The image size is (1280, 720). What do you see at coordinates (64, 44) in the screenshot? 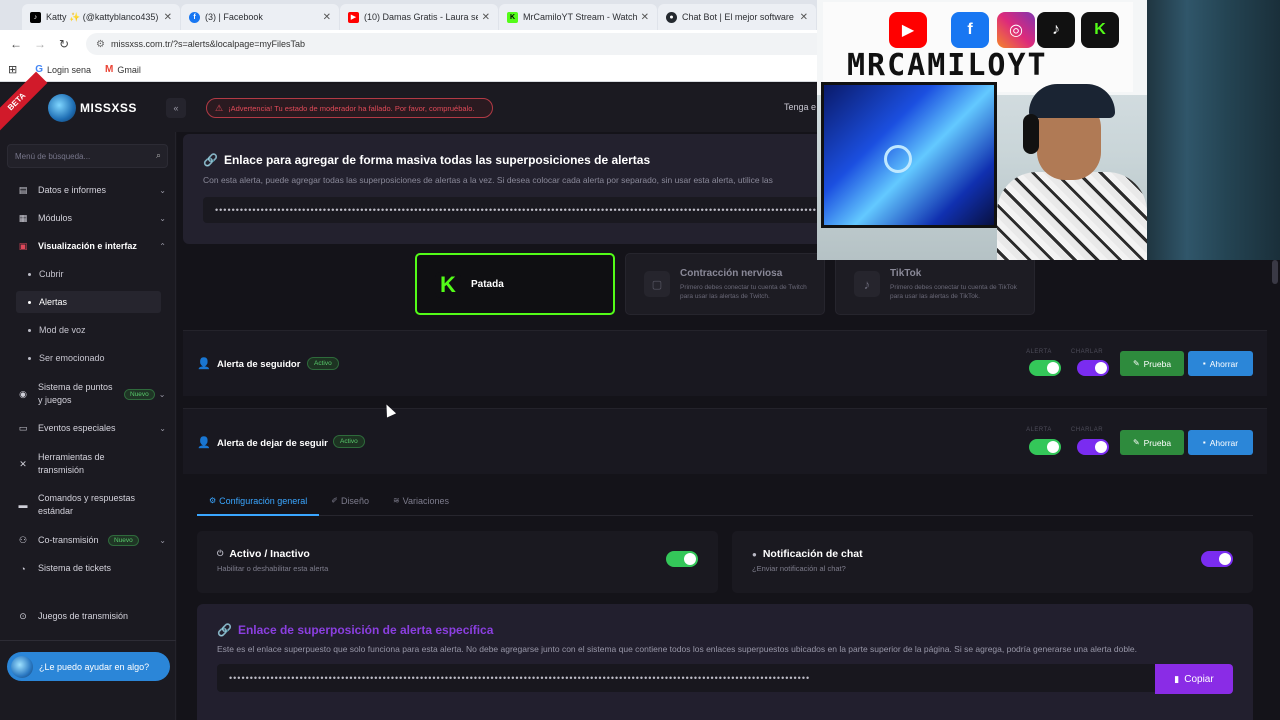
I see `reload-icon: ↻` at bounding box center [64, 44].